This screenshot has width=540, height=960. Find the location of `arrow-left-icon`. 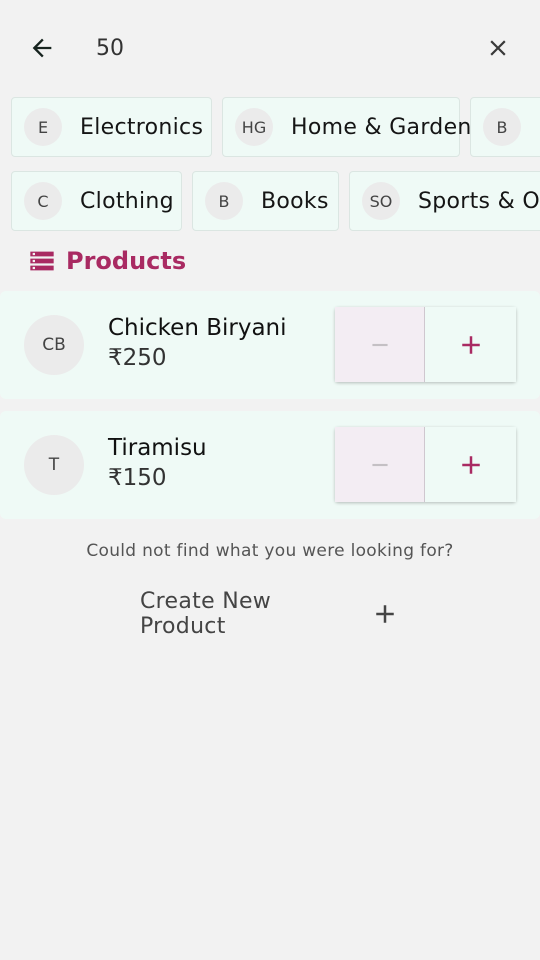

arrow-left-icon is located at coordinates (42, 48).